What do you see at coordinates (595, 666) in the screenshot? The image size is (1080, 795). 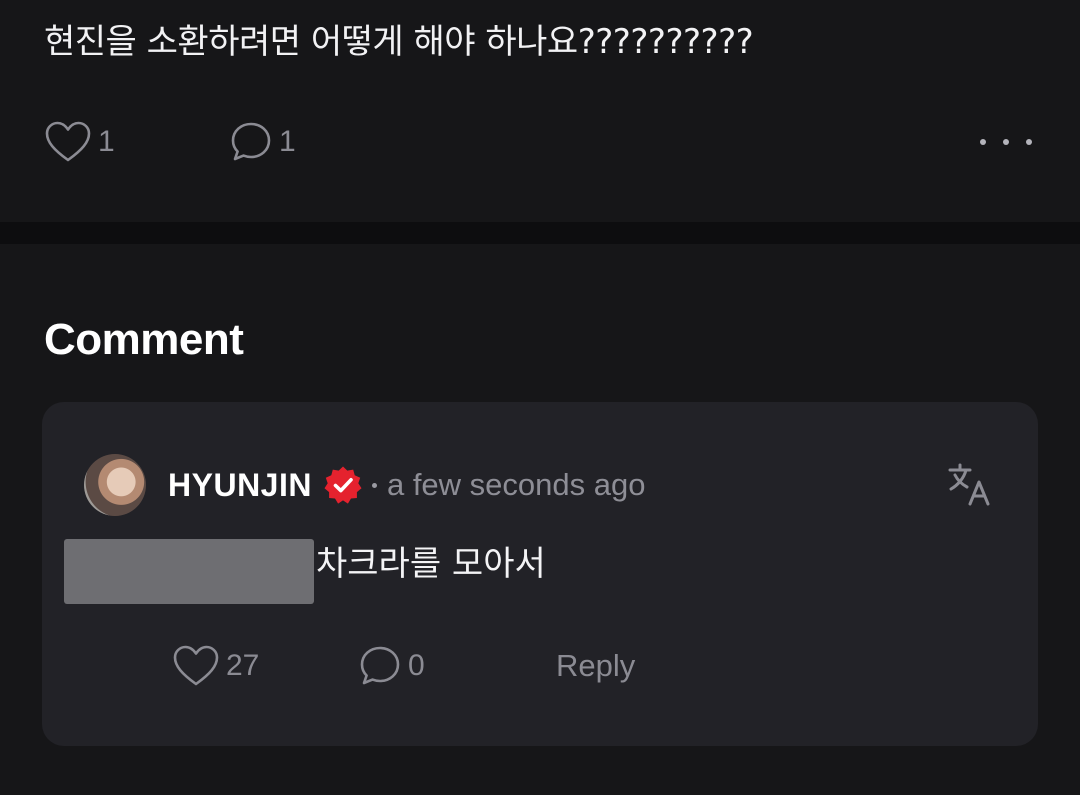 I see `reply-button: Reply` at bounding box center [595, 666].